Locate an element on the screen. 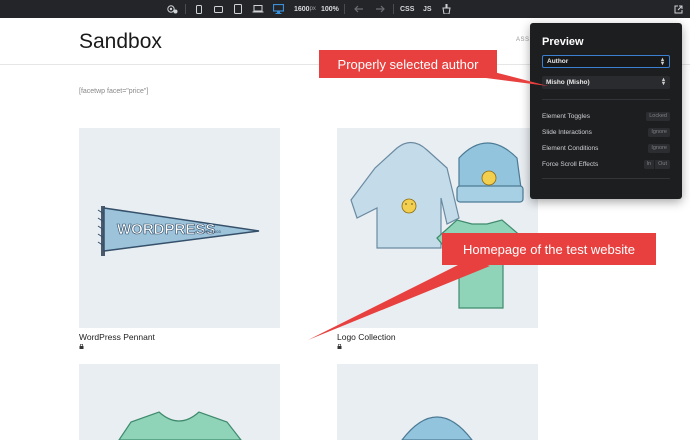  homepage-arrow is located at coordinates (399, 299).